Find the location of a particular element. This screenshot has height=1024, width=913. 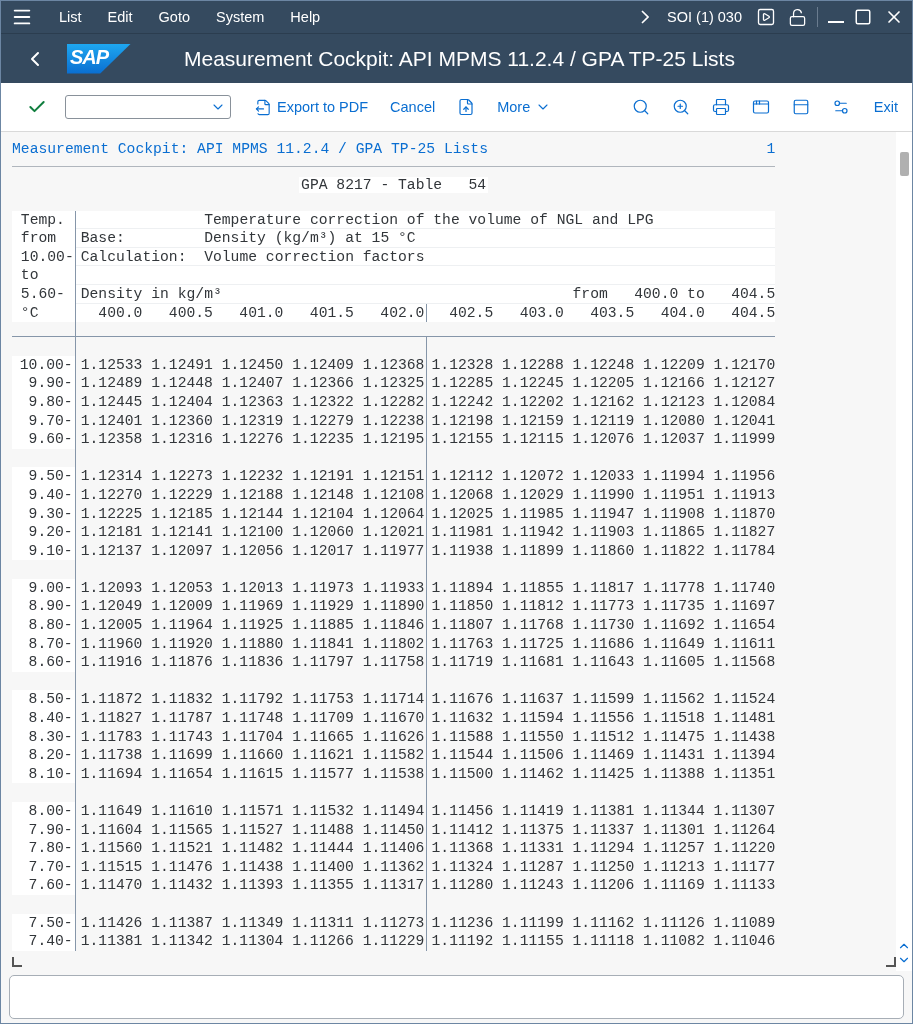

table-cell: 1.12009 is located at coordinates (182, 607).